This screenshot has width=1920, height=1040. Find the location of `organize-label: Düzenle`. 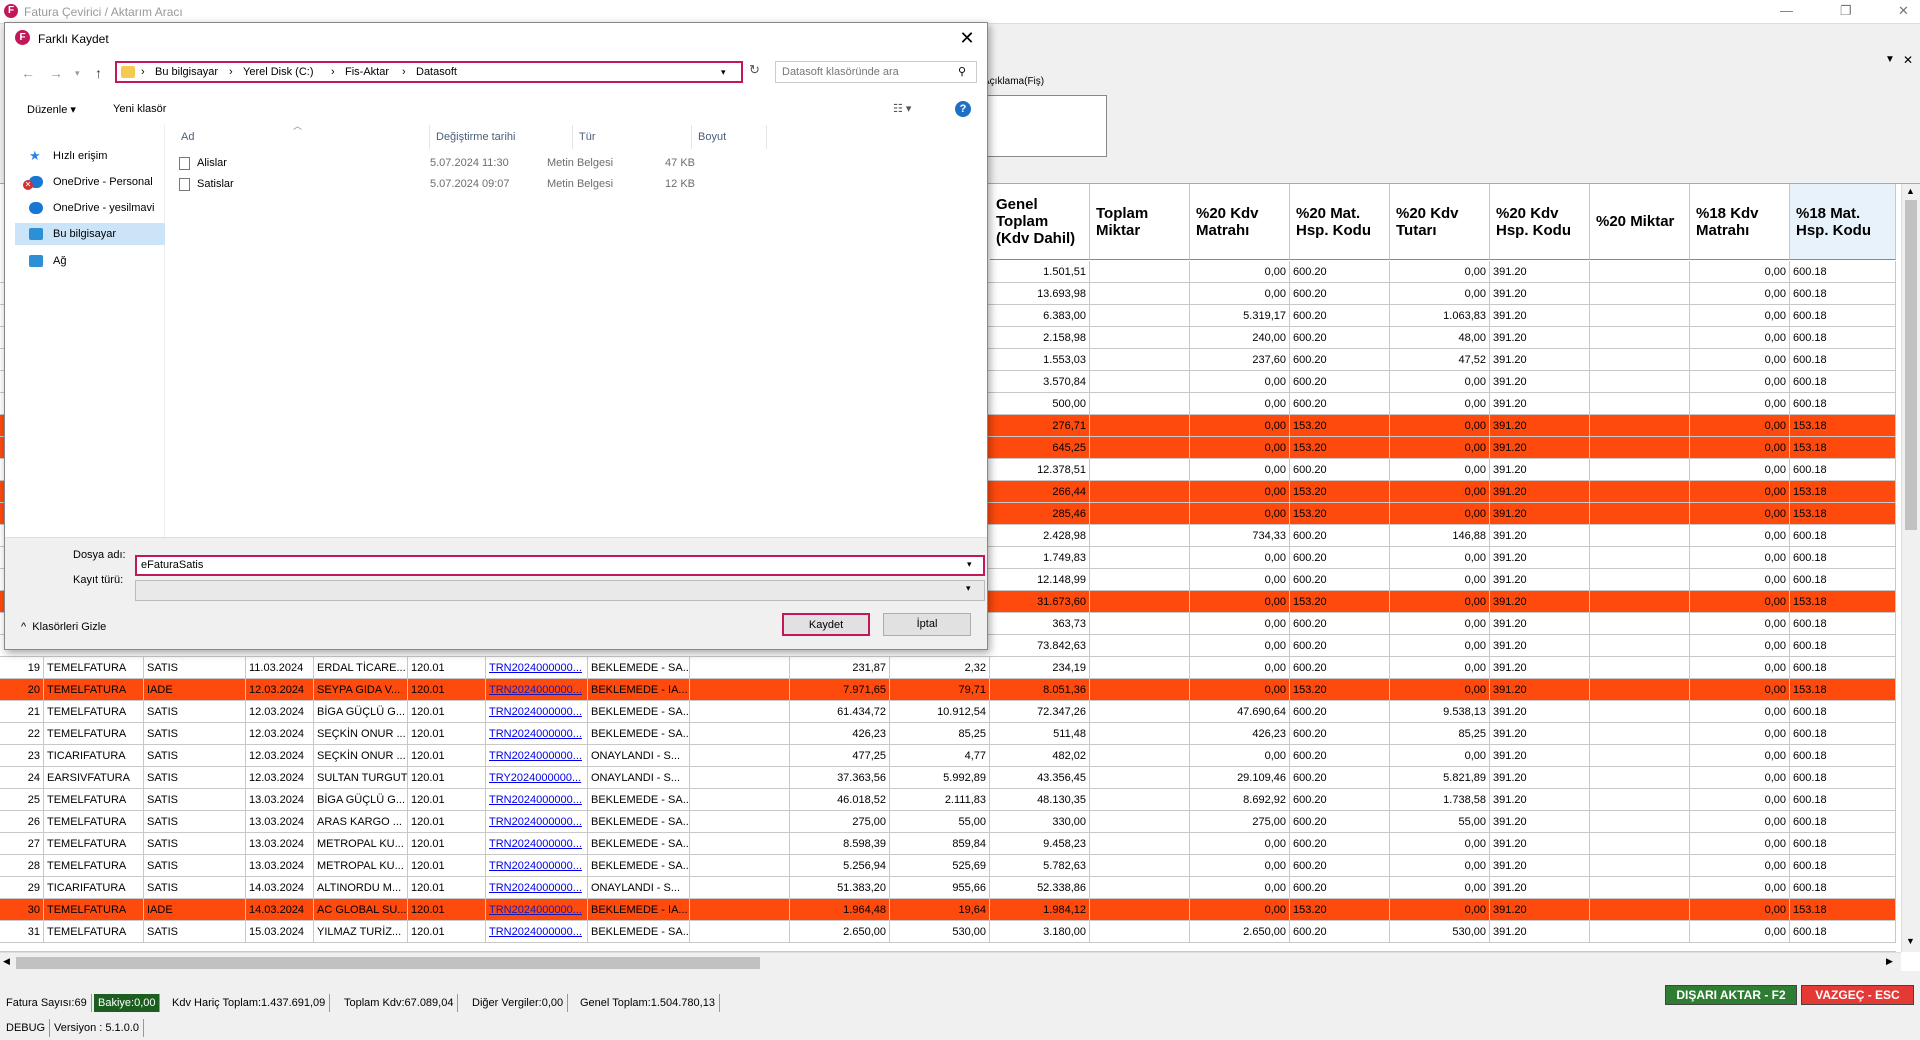

organize-label: Düzenle is located at coordinates (47, 110).